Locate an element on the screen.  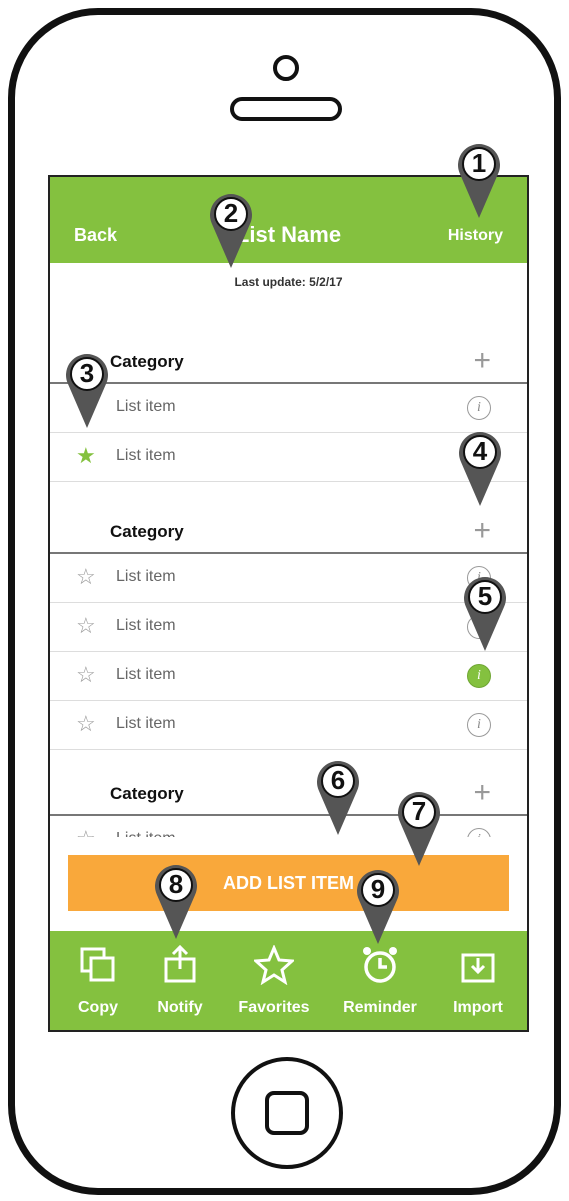
toolbar-label: Reminder is located at coordinates (380, 1007).